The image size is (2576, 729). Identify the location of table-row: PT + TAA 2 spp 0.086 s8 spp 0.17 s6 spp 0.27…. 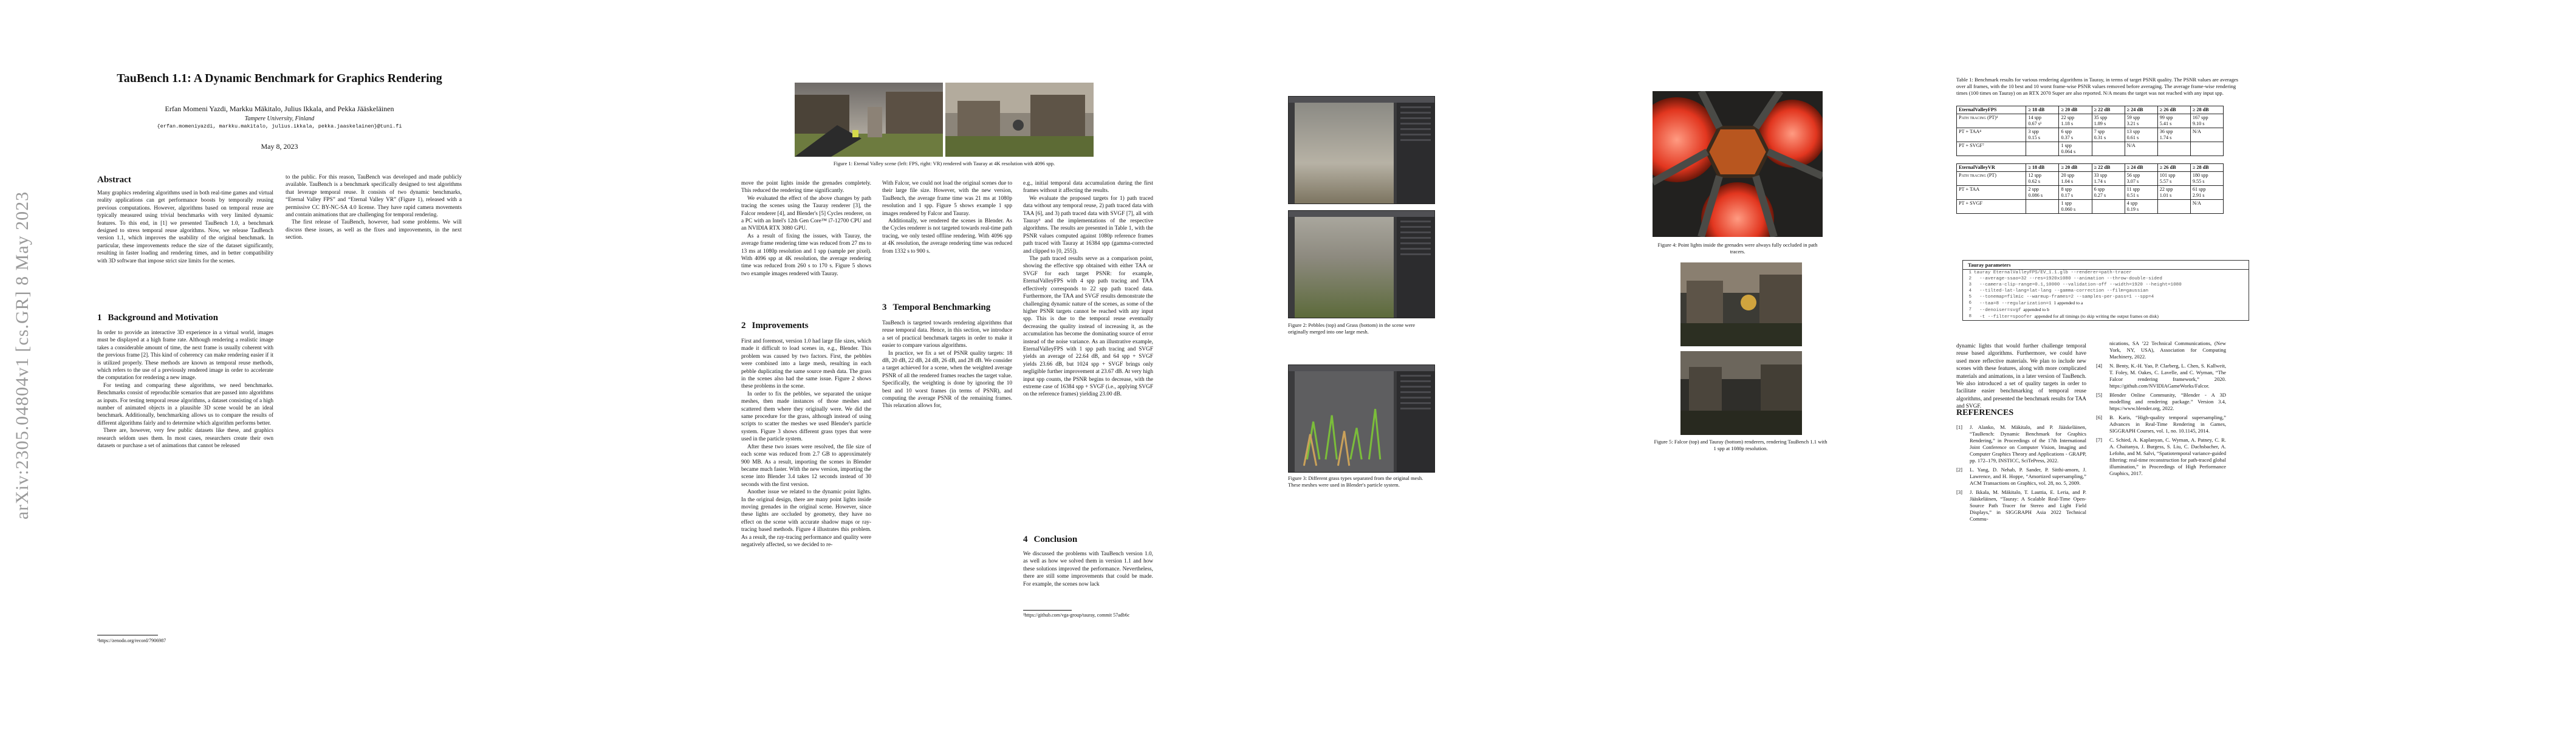
(2090, 193).